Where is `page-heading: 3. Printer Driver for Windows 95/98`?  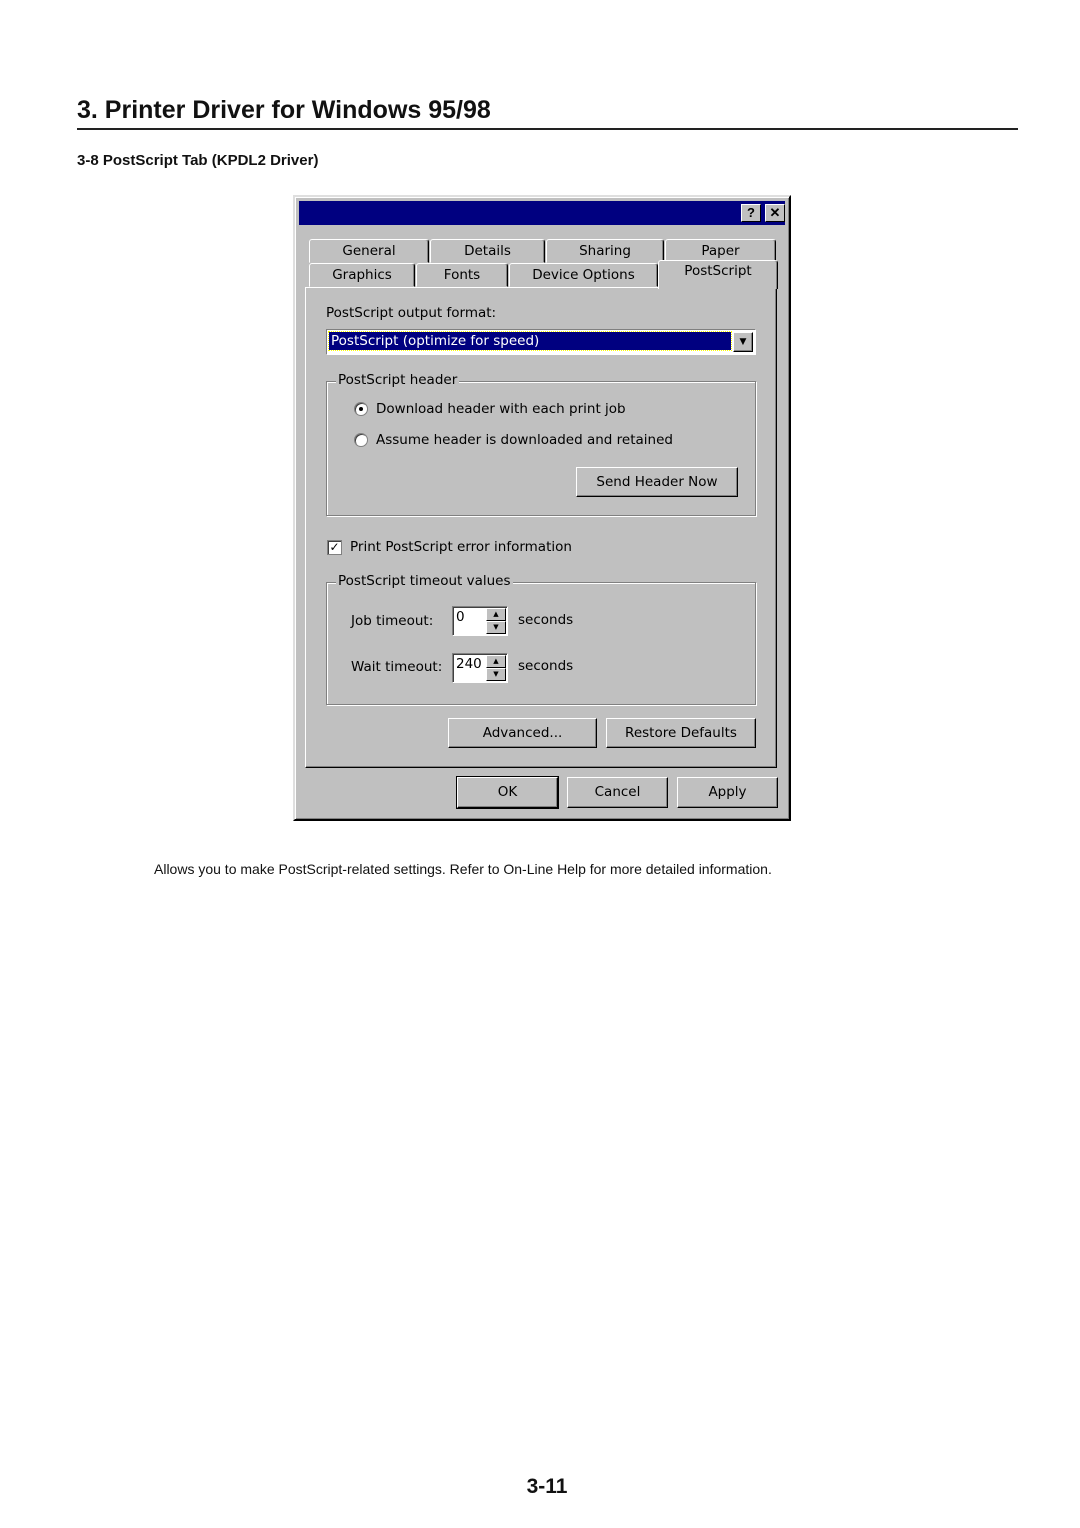
page-heading: 3. Printer Driver for Windows 95/98 is located at coordinates (284, 110).